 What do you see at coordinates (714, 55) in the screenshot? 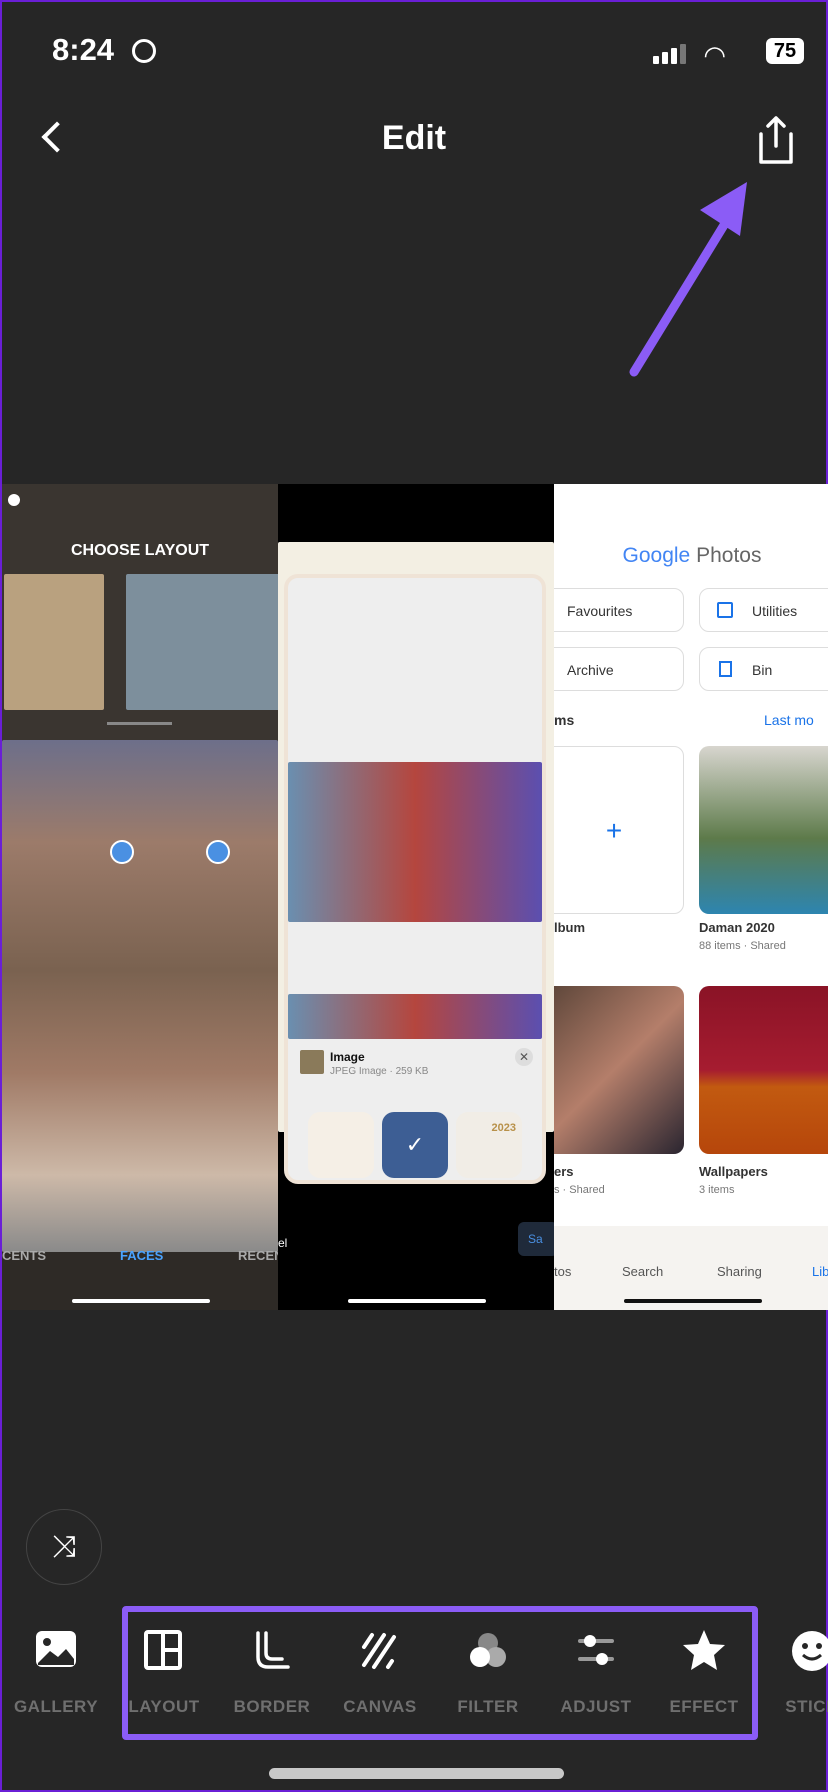
I see `wifi-icon: ◠` at bounding box center [714, 55].